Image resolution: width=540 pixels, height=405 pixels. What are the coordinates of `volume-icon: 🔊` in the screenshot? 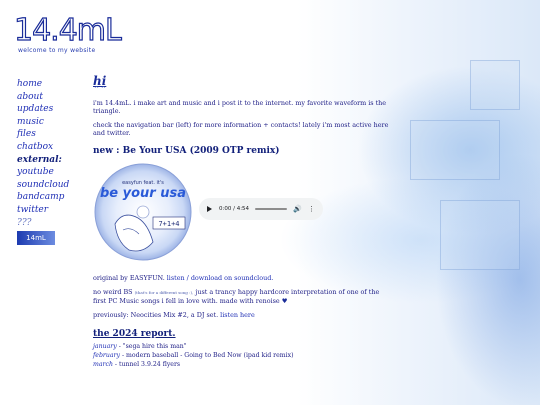 It's located at (297, 209).